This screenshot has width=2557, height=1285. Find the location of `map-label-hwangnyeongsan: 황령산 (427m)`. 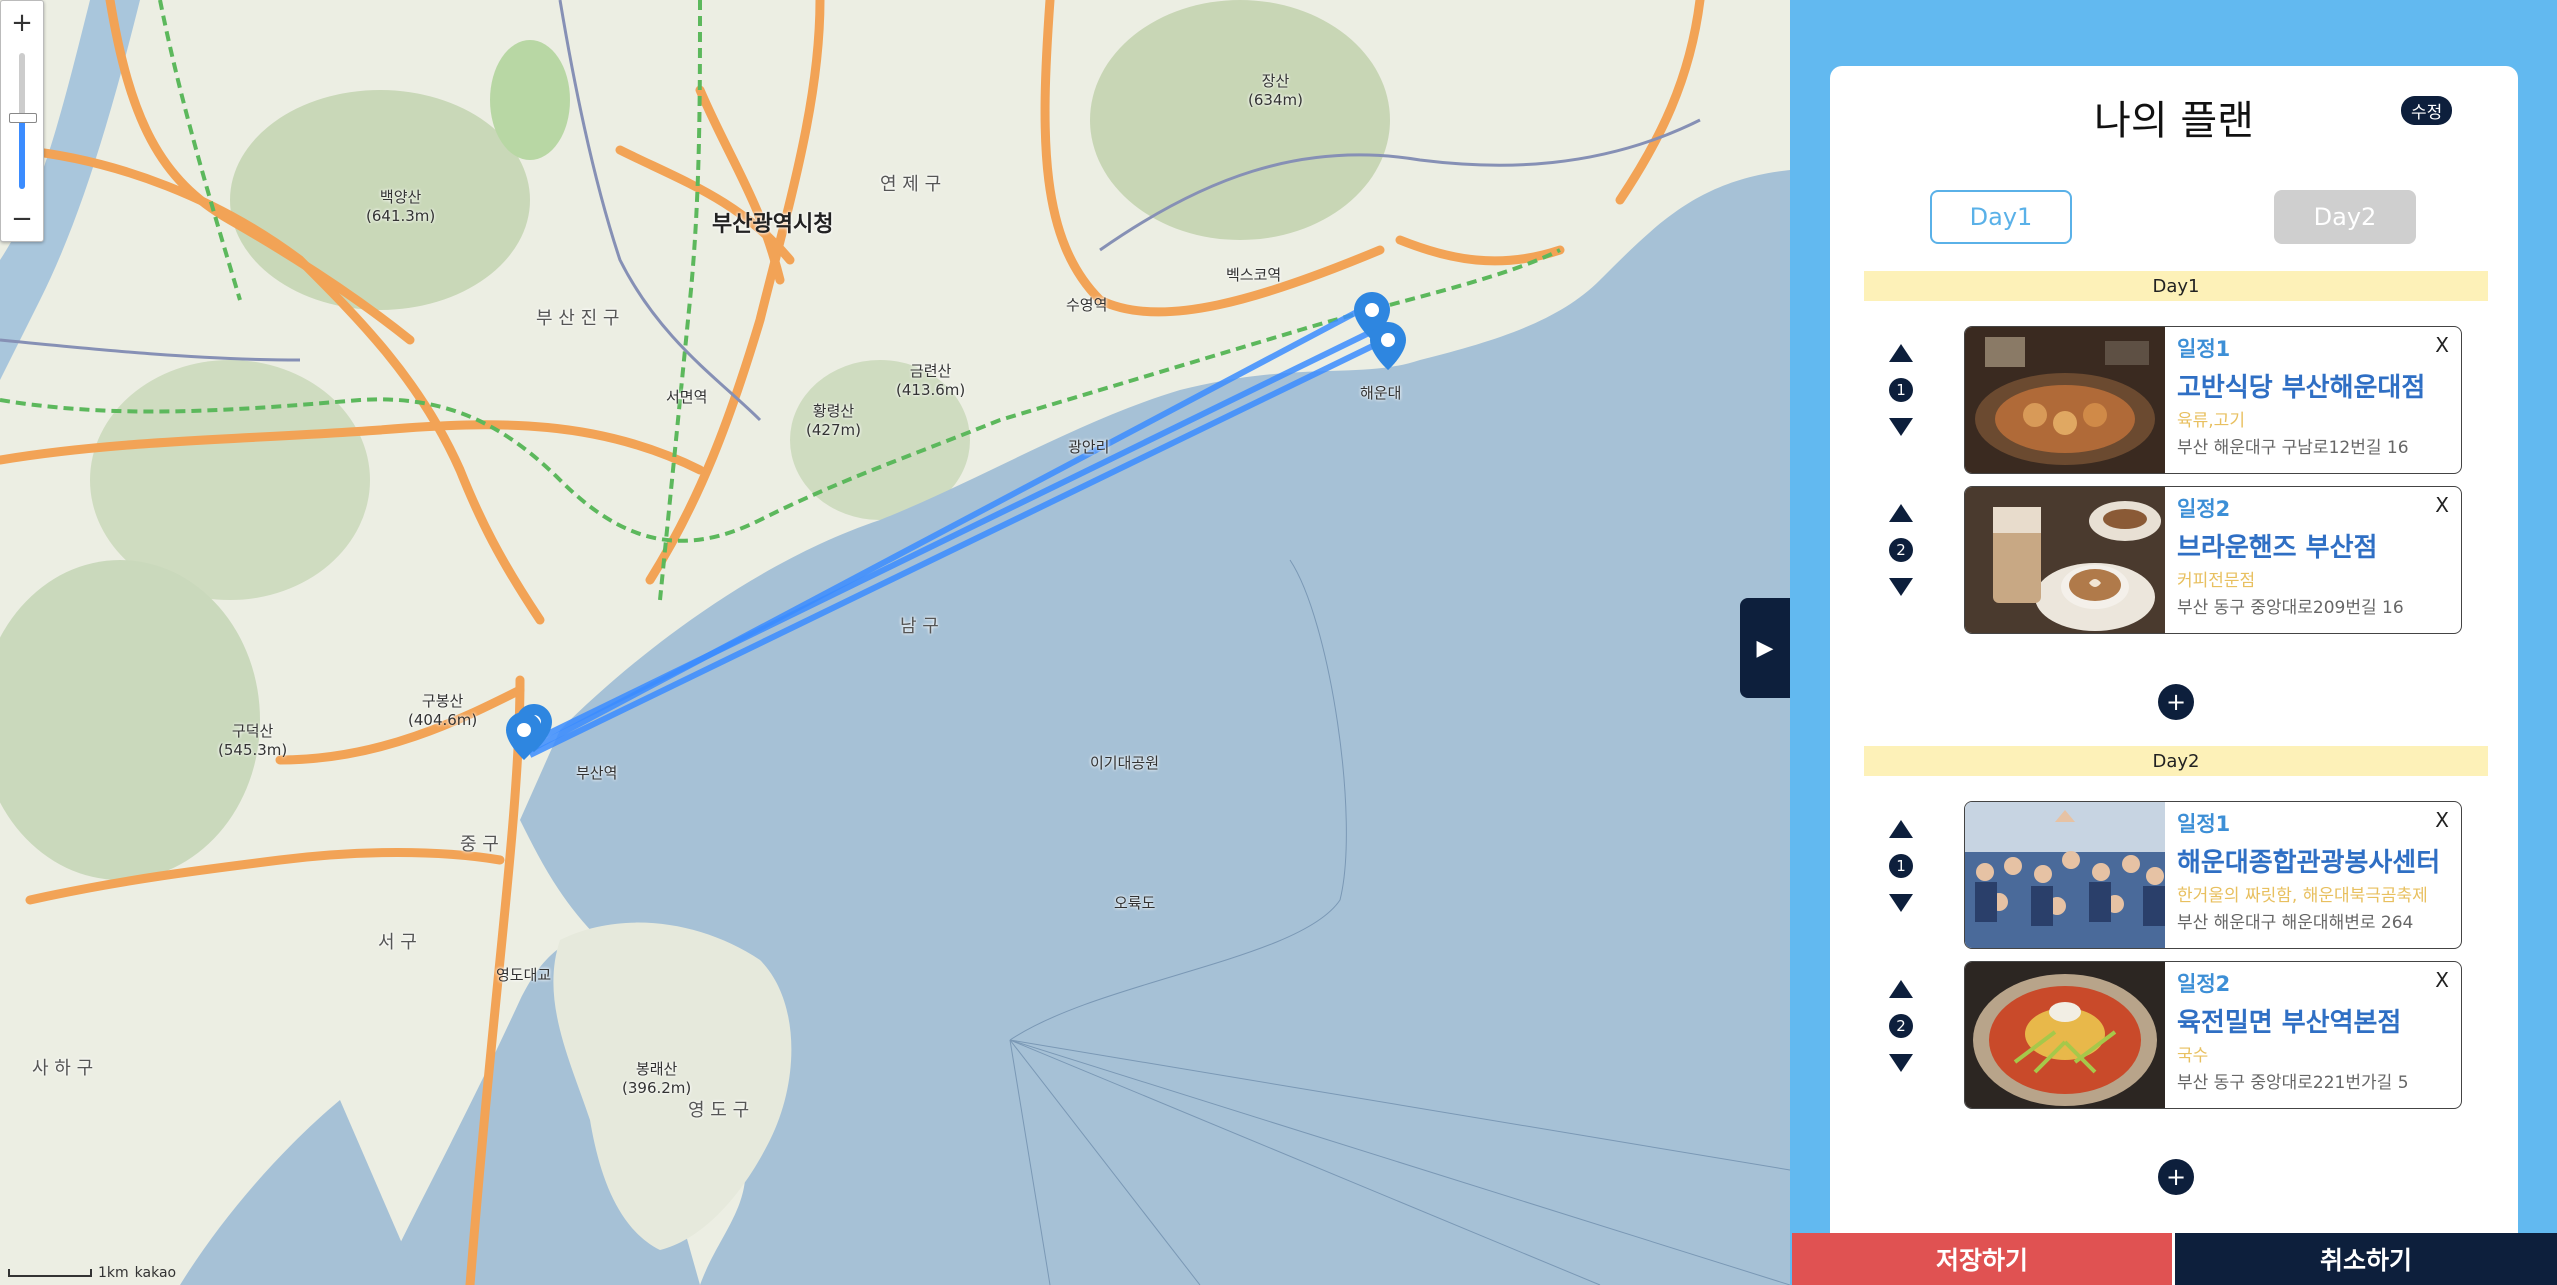

map-label-hwangnyeongsan: 황령산 (427m) is located at coordinates (833, 420).